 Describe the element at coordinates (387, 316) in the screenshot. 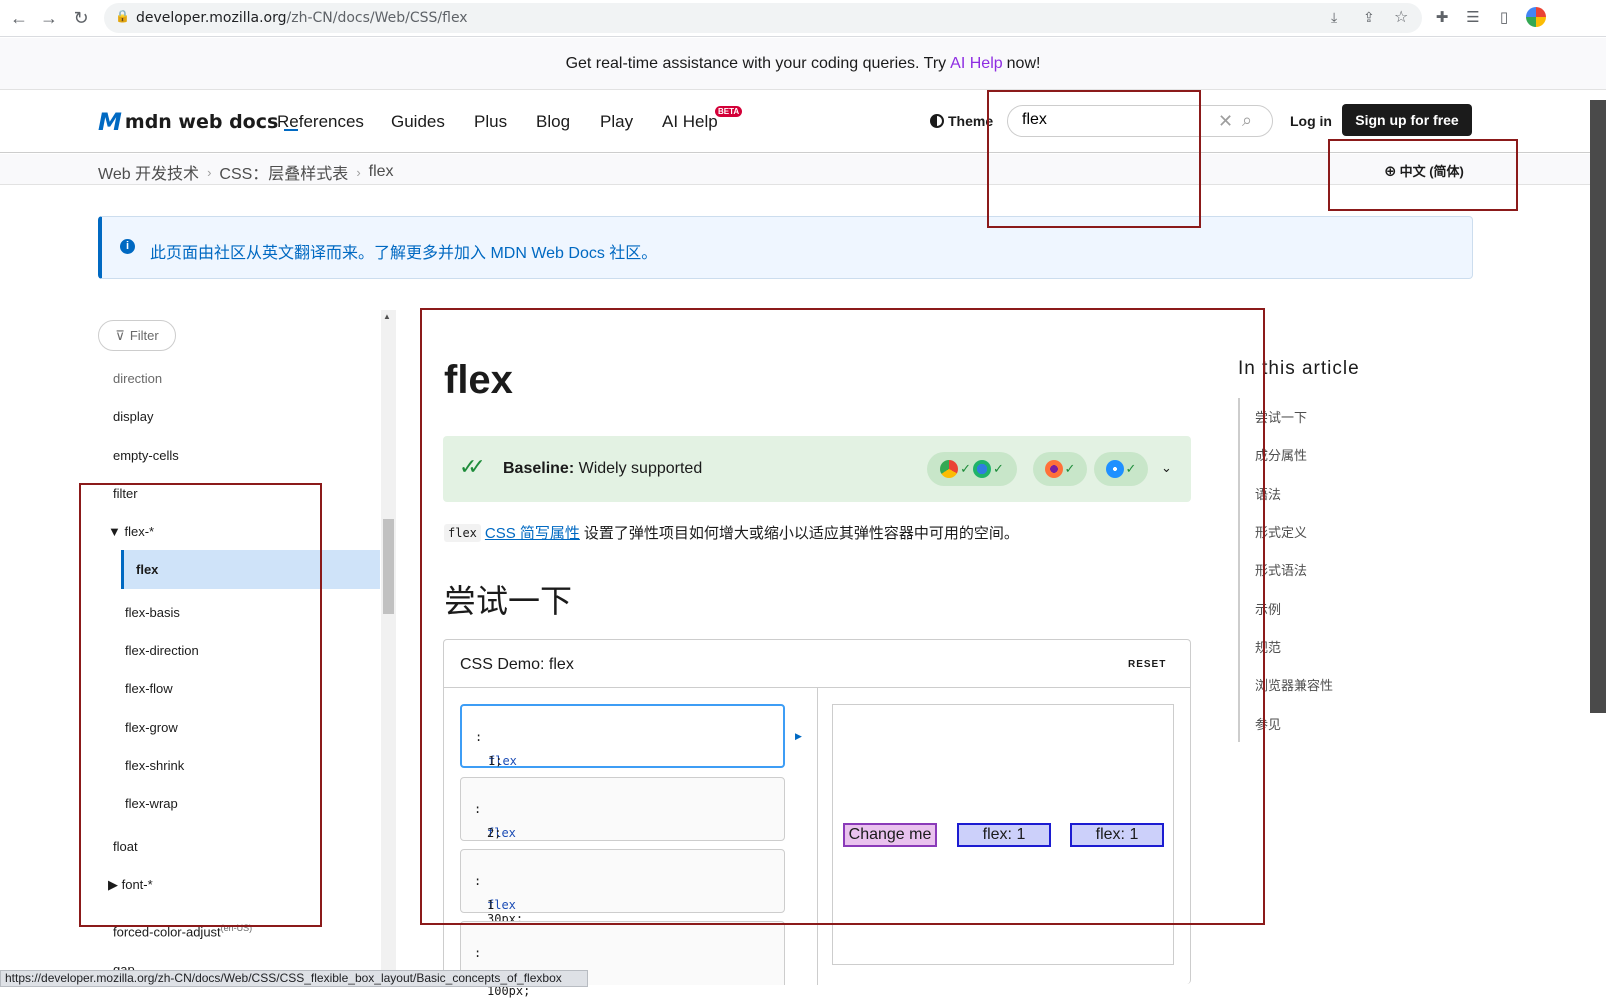

I see `scroll-up-icon: ▲` at that location.